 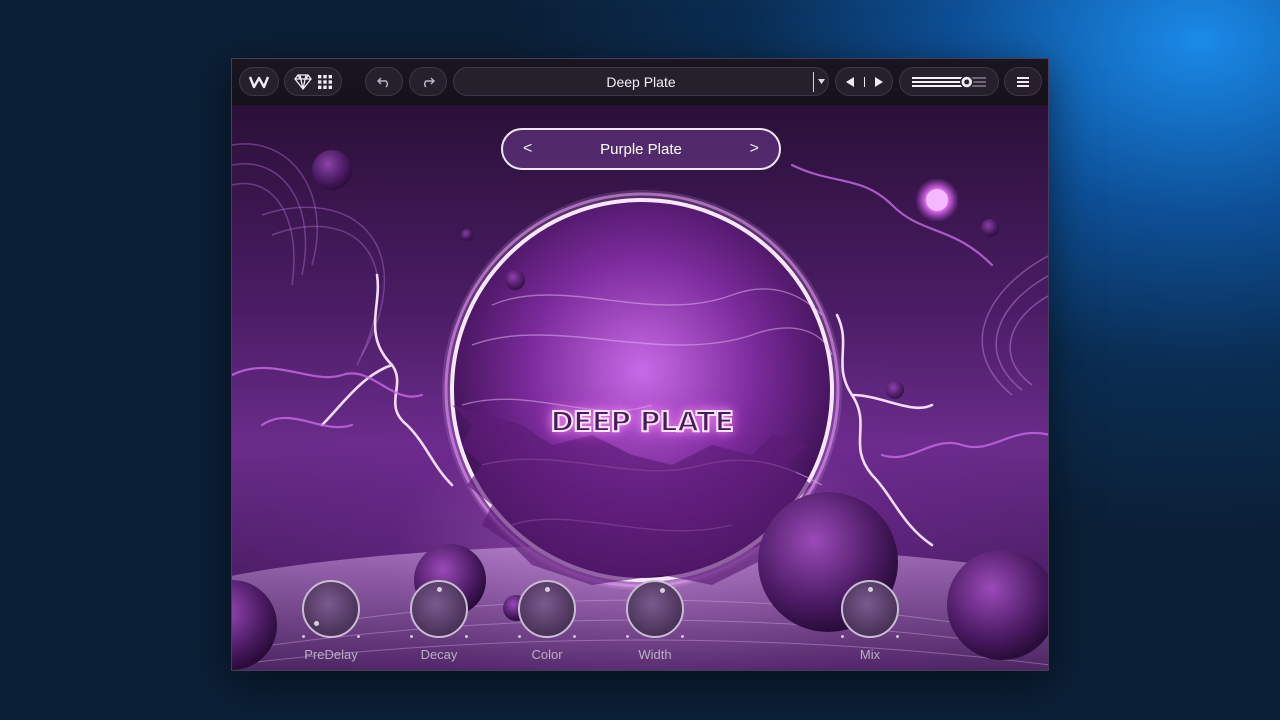 I want to click on redo-button, so click(x=428, y=81).